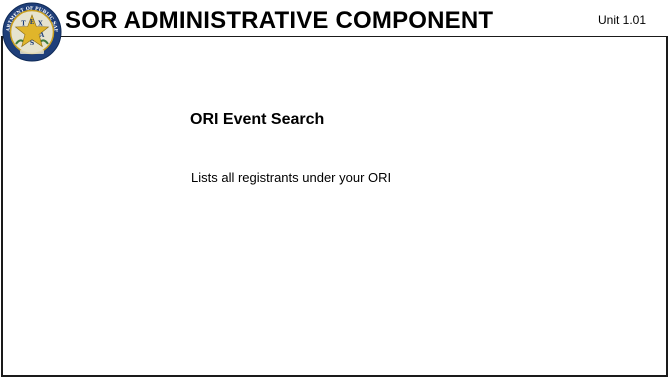 Image resolution: width=670 pixels, height=378 pixels. What do you see at coordinates (622, 20) in the screenshot?
I see `unit-label: Unit 1.01` at bounding box center [622, 20].